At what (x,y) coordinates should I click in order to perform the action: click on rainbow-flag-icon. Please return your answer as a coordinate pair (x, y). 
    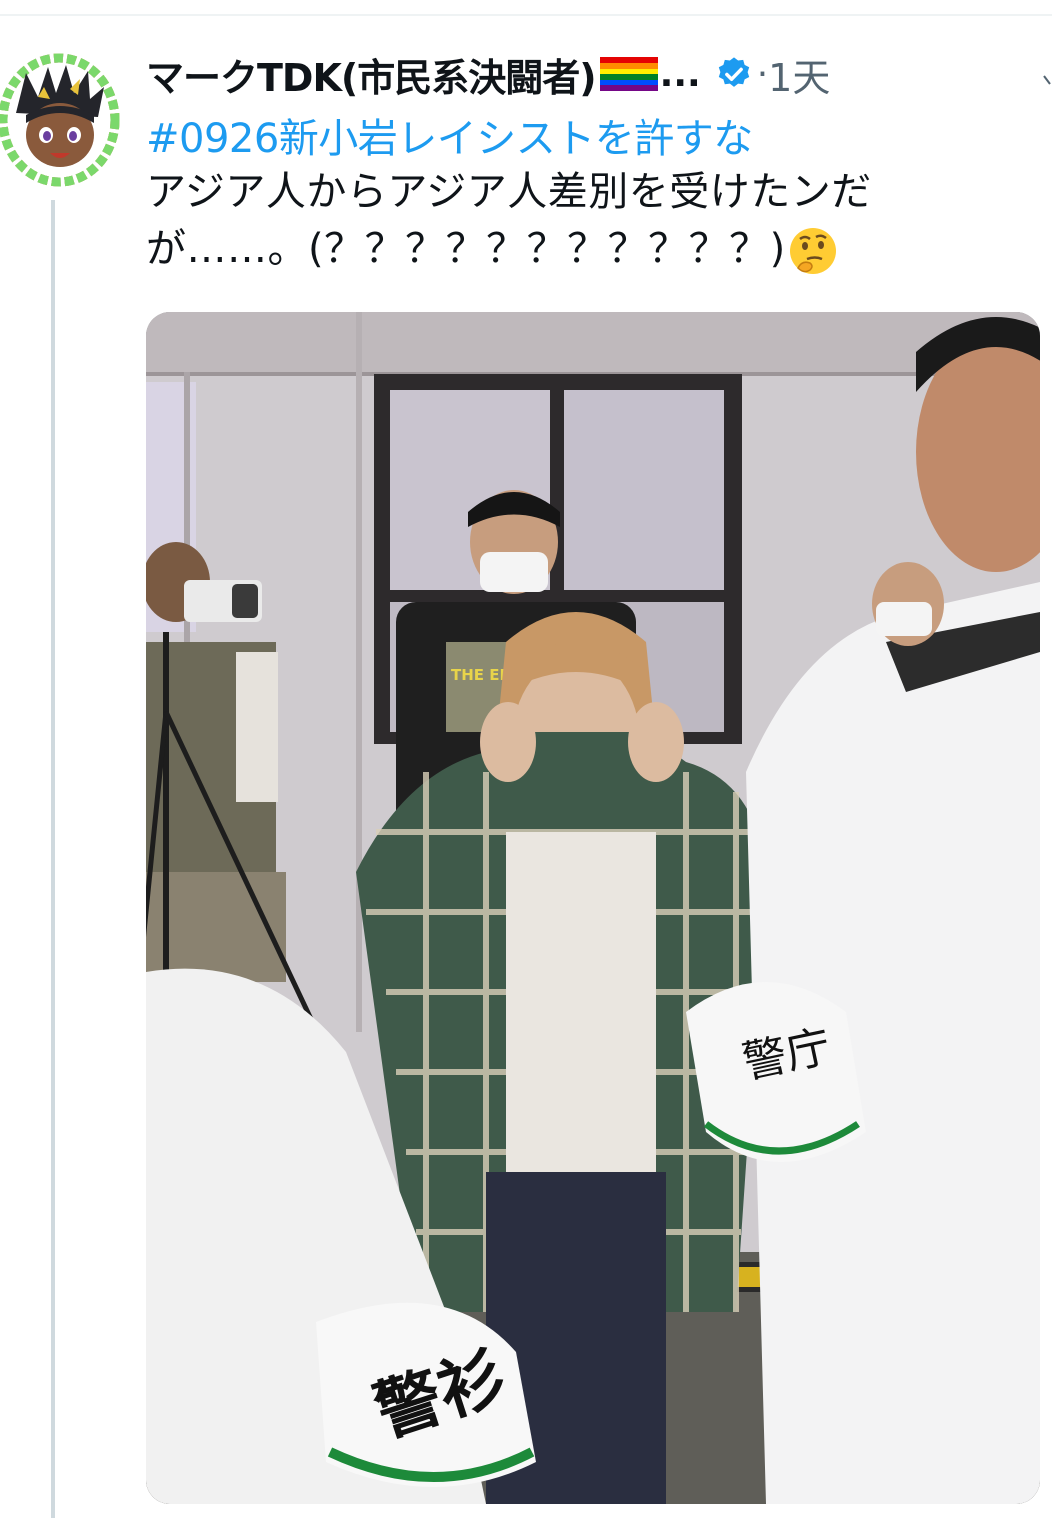
    Looking at the image, I should click on (628, 74).